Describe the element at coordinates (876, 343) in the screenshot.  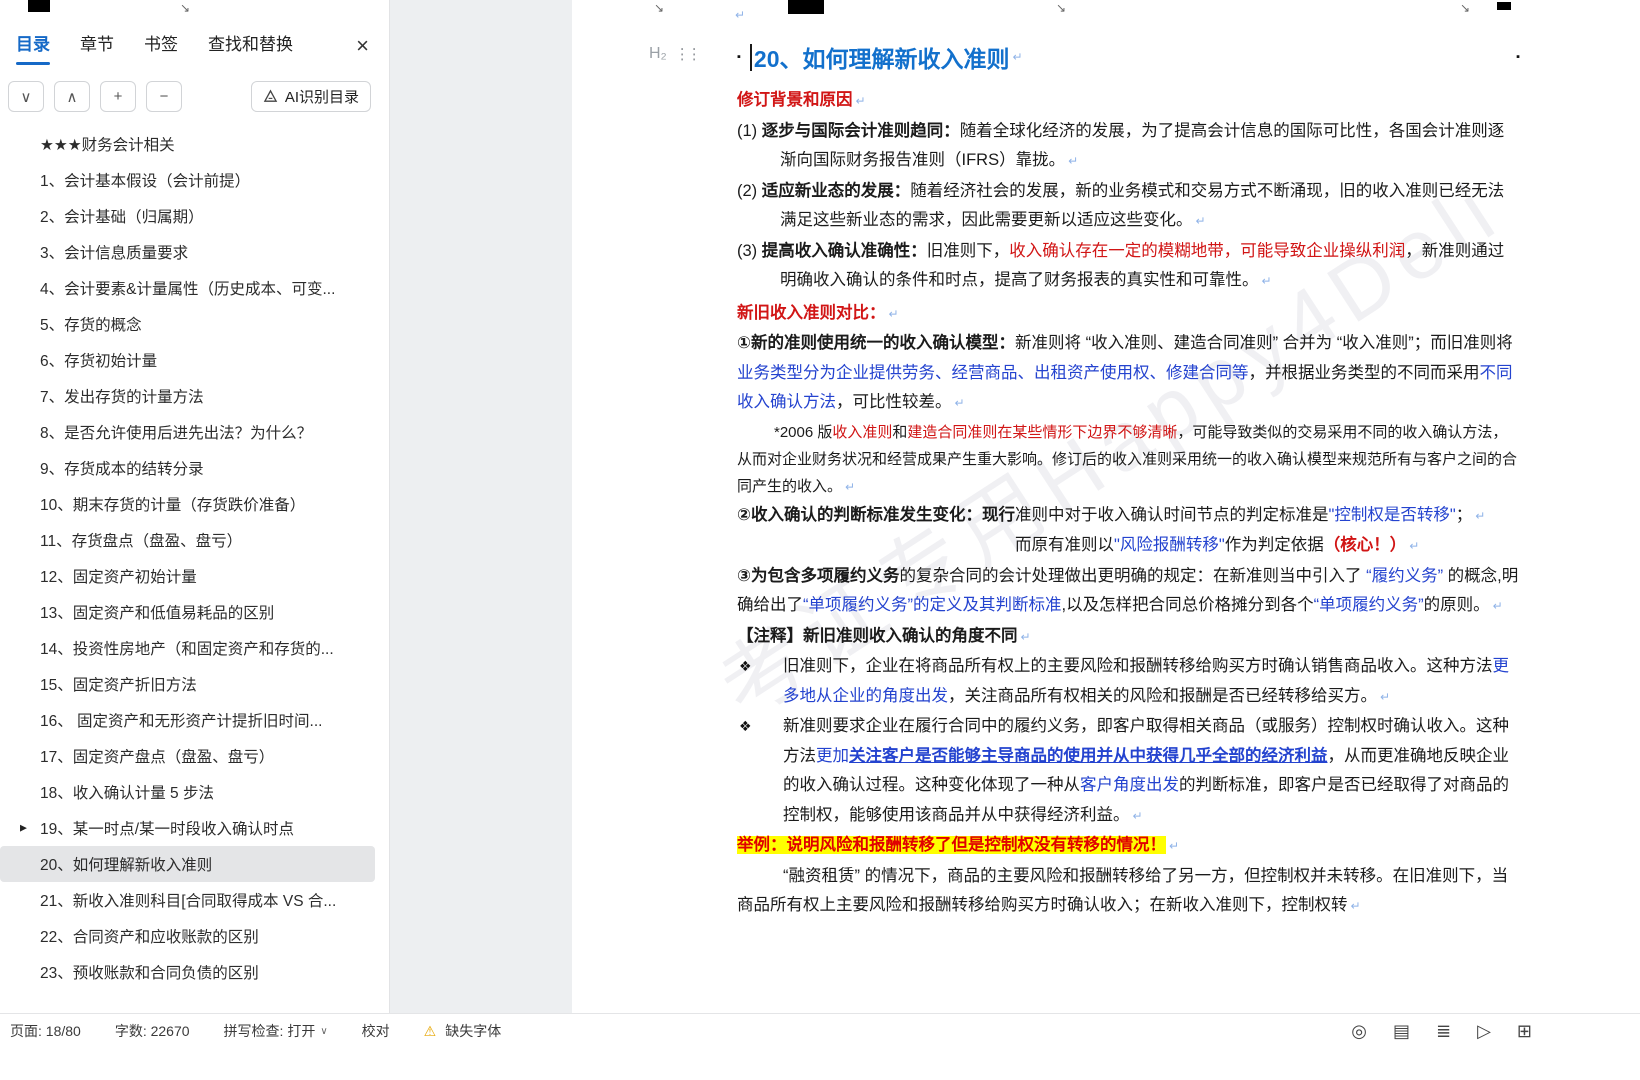
I see `text-run: ①新的准则使用统一的收入确认模型：` at that location.